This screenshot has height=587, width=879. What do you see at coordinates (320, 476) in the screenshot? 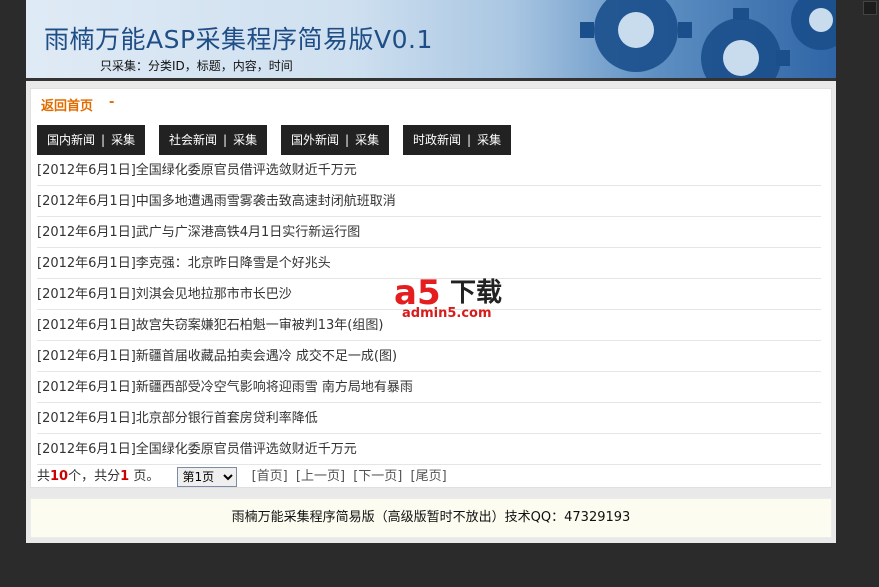
I see `prev-page-link: [上一页]` at bounding box center [320, 476].